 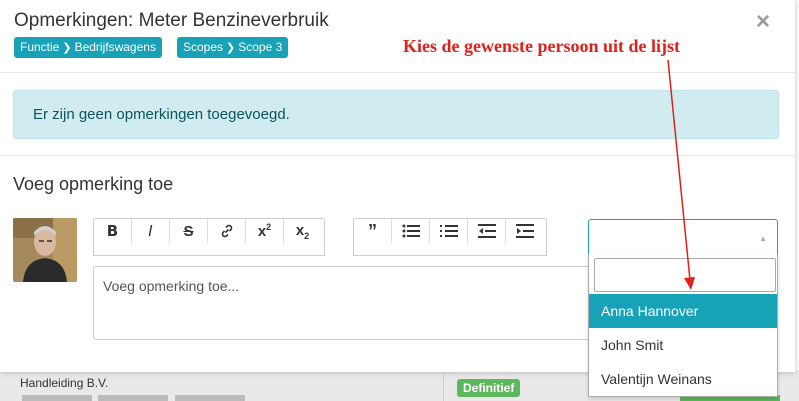 I want to click on status-badge: Definitief, so click(x=489, y=388).